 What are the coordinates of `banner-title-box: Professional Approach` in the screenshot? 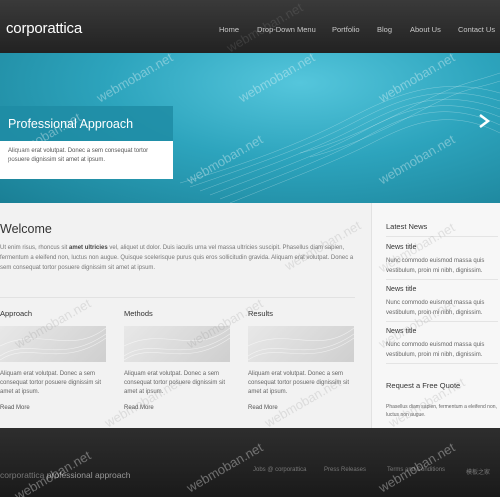 It's located at (86, 123).